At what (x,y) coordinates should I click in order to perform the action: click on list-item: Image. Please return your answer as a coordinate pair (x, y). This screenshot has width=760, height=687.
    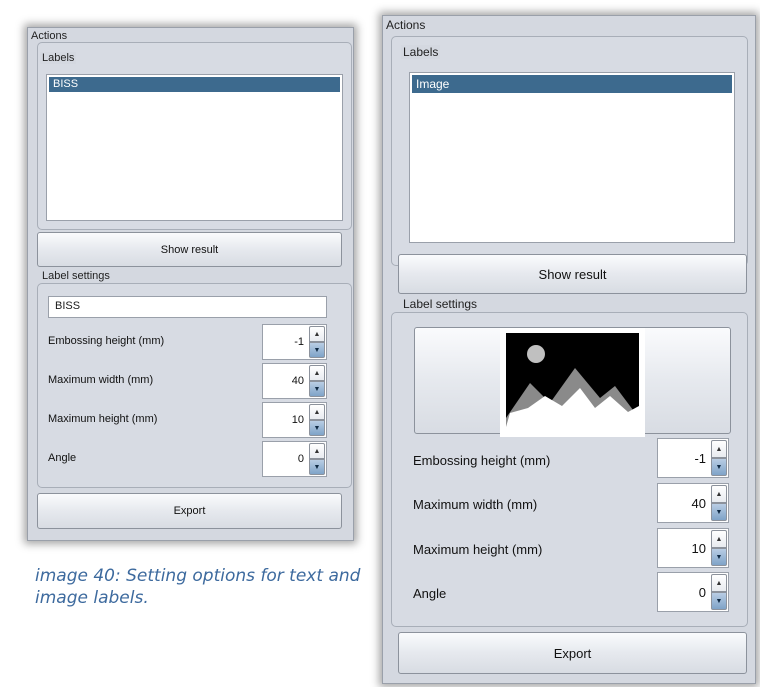
    Looking at the image, I should click on (572, 84).